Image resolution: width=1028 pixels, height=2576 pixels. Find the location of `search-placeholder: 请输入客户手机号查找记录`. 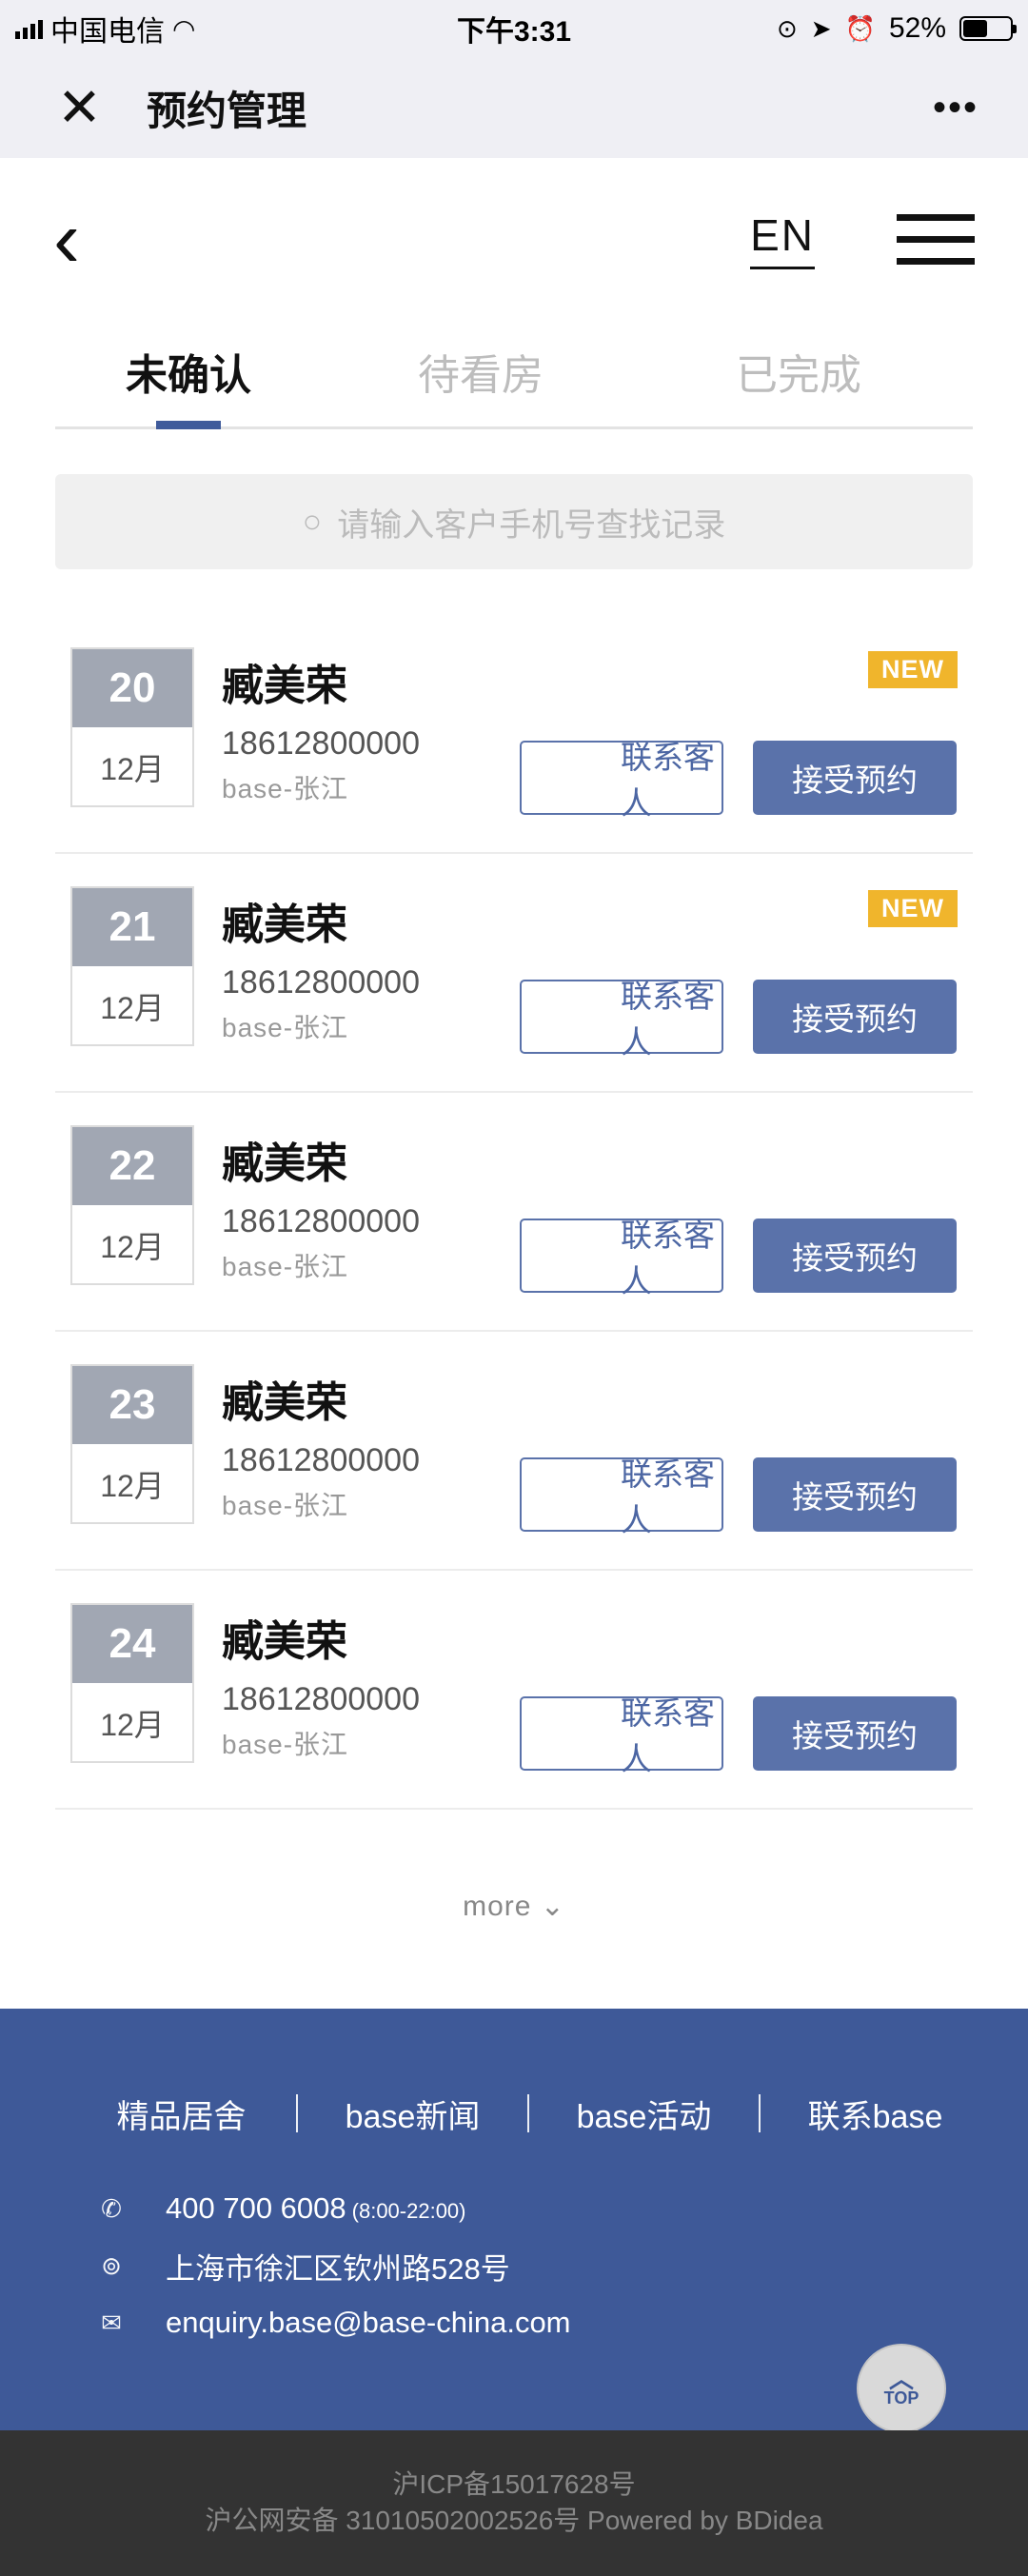

search-placeholder: 请输入客户手机号查找记录 is located at coordinates (531, 525).